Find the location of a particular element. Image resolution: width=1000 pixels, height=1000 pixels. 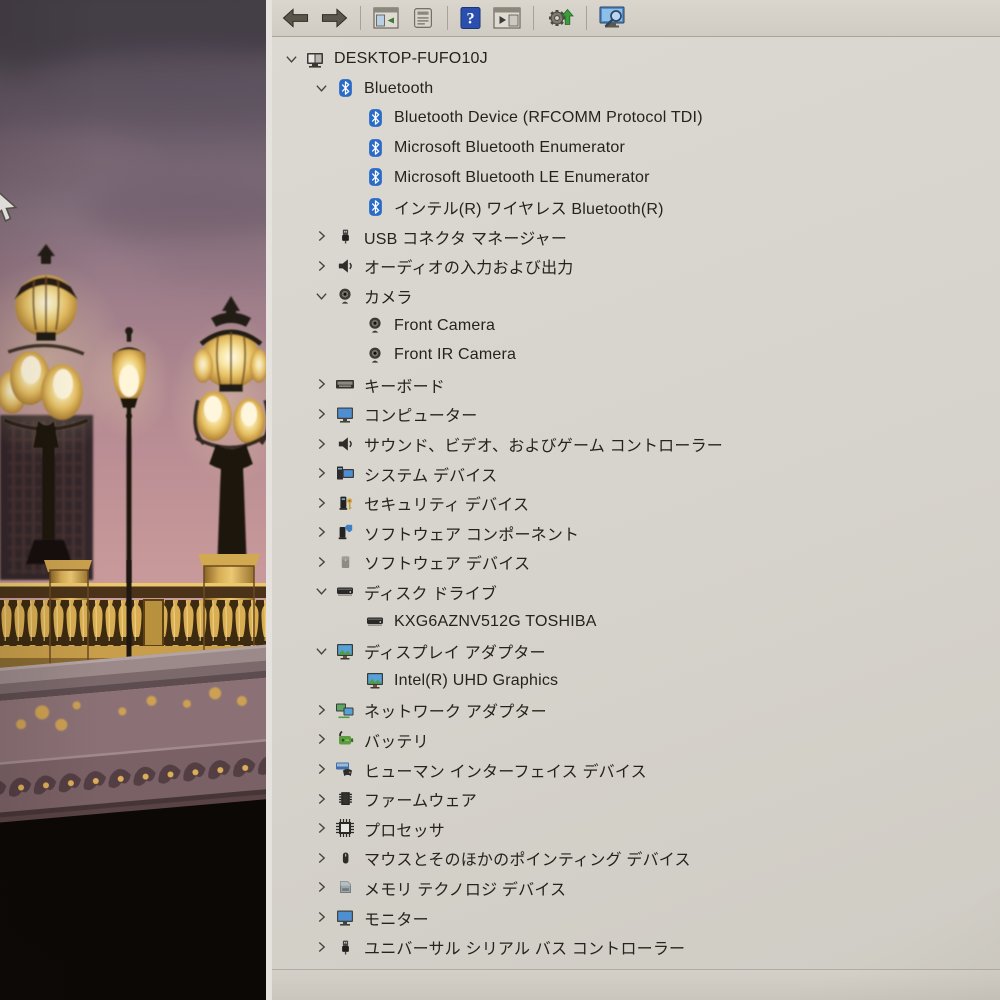

tree-item: システム デバイス is located at coordinates (636, 473).